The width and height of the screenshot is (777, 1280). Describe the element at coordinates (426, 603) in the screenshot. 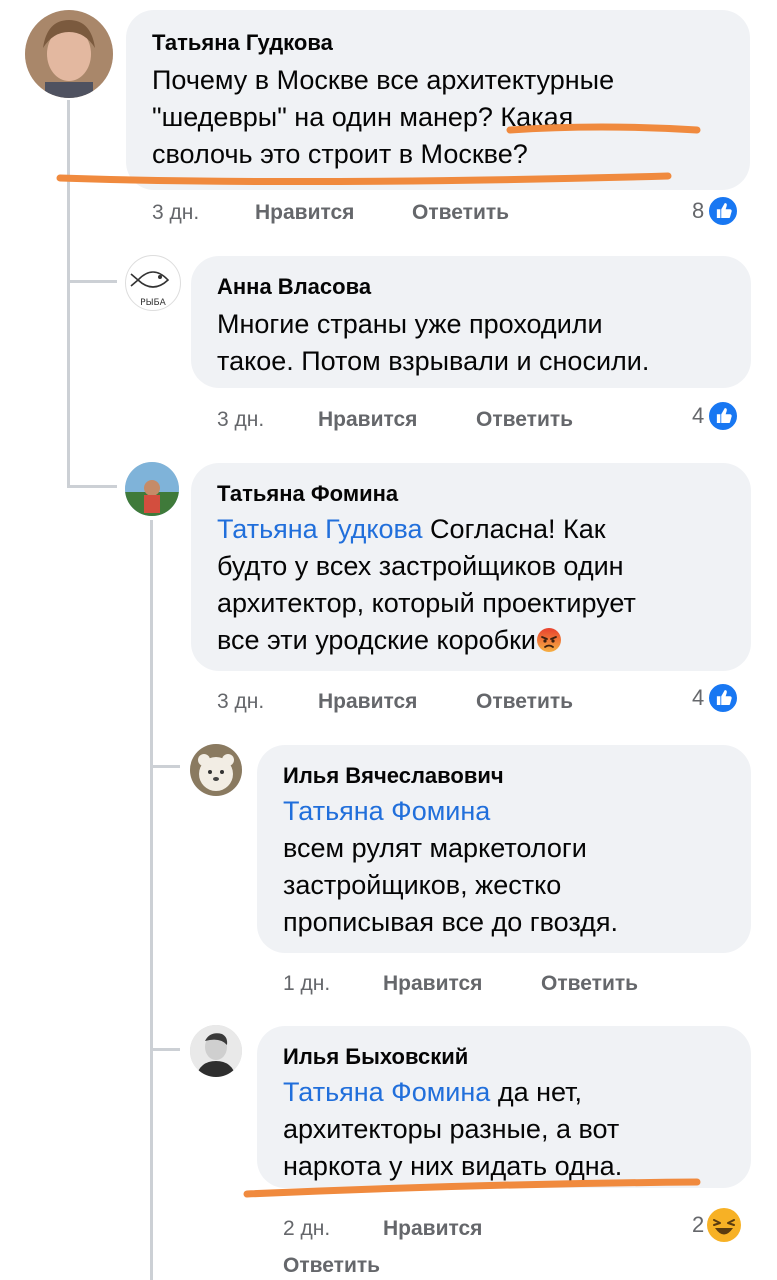

I see `comment-text-line: архитектор, который проектирует` at that location.